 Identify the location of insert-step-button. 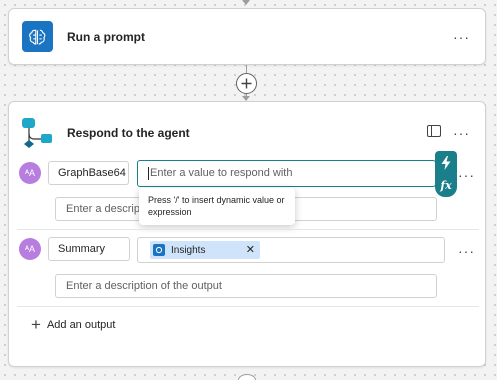
(246, 83).